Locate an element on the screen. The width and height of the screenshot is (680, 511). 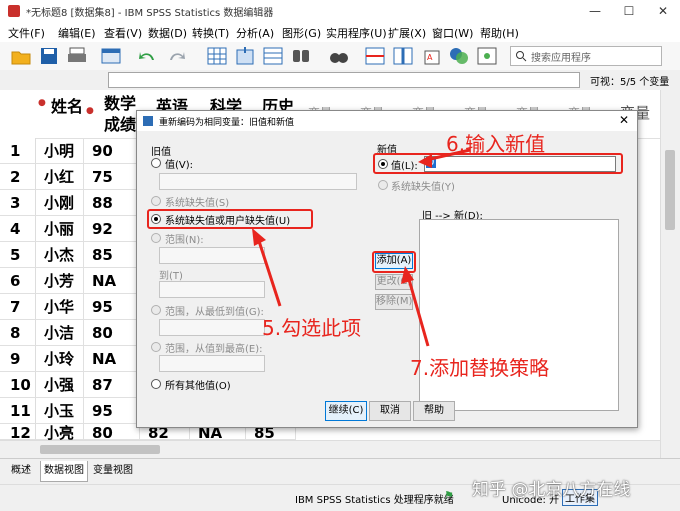
annotation-step7: 7.添加替换策略 is located at coordinates (480, 368).